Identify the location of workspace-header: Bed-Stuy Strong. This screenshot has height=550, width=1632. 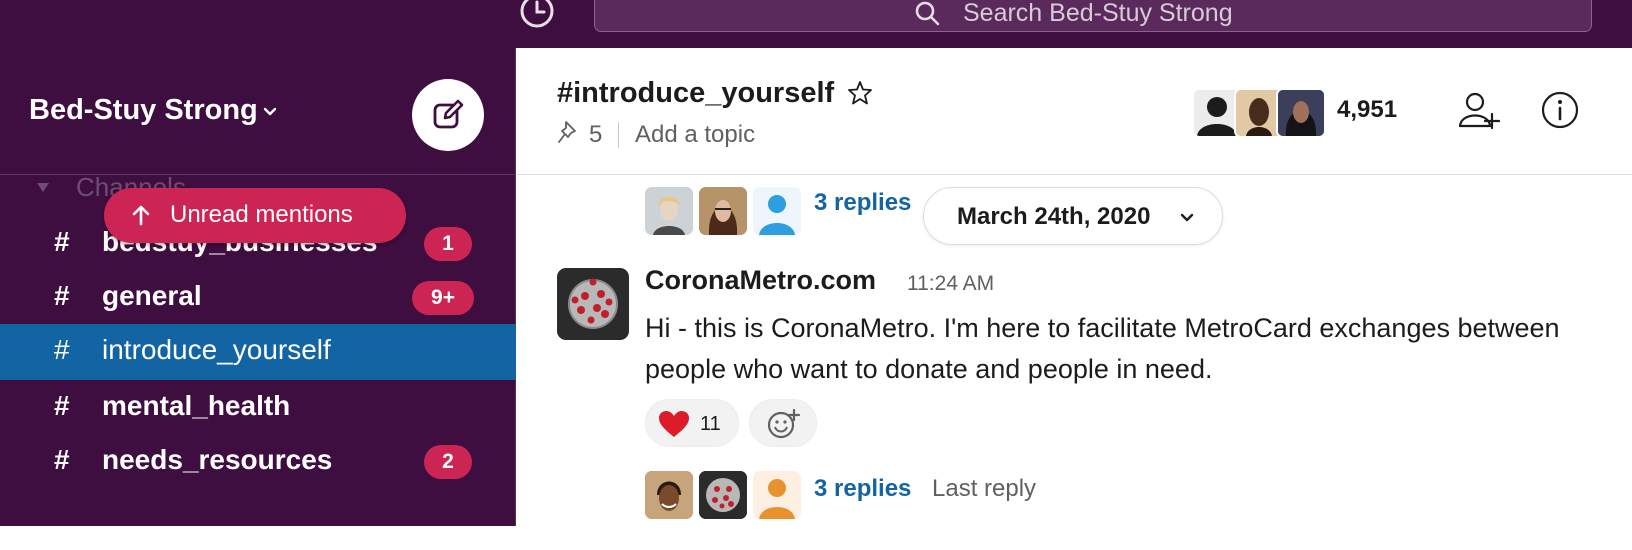
(258, 111).